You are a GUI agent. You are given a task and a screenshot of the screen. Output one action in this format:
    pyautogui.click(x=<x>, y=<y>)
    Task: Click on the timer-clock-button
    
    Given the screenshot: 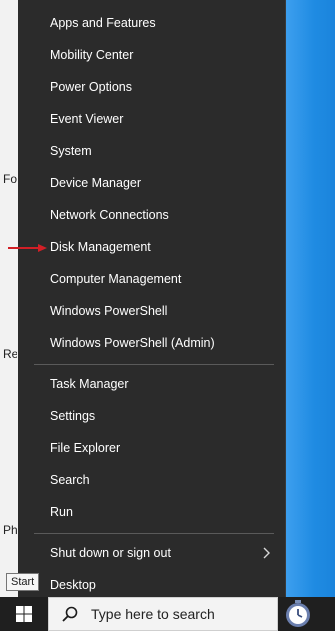 What is the action you would take?
    pyautogui.click(x=298, y=614)
    